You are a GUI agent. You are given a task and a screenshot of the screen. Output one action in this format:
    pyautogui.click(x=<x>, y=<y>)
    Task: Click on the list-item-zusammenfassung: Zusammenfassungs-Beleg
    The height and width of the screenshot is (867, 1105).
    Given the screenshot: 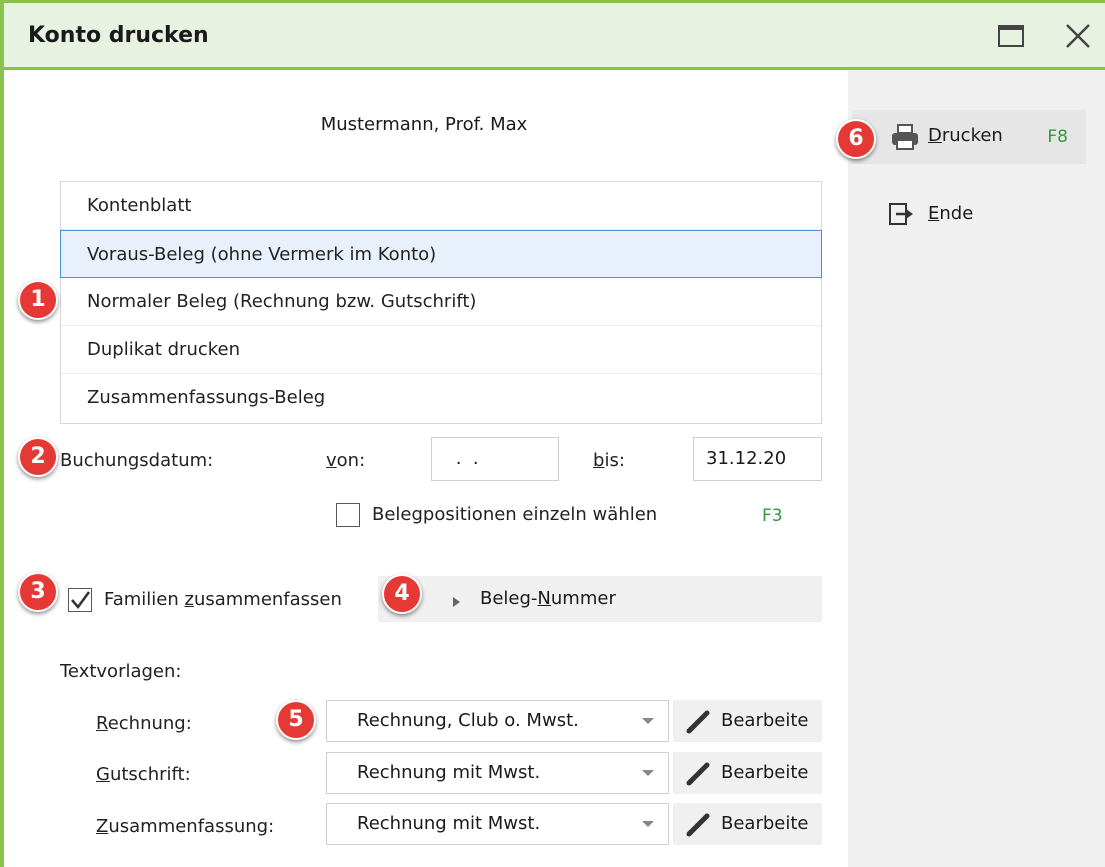 What is the action you would take?
    pyautogui.click(x=441, y=398)
    